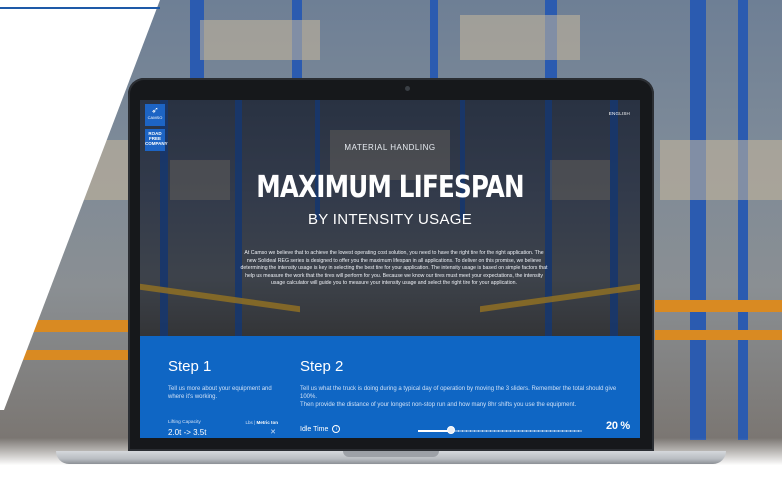 Image resolution: width=782 pixels, height=477 pixels. What do you see at coordinates (520, 431) in the screenshot?
I see `slider-ticks` at bounding box center [520, 431].